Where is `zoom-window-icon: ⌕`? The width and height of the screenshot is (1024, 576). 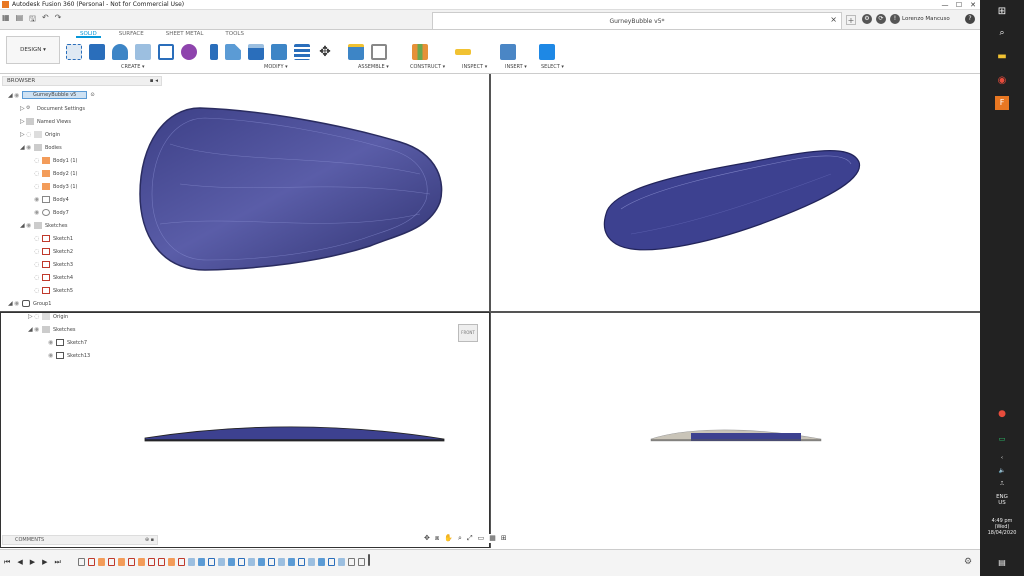 zoom-window-icon: ⌕ is located at coordinates (460, 538).